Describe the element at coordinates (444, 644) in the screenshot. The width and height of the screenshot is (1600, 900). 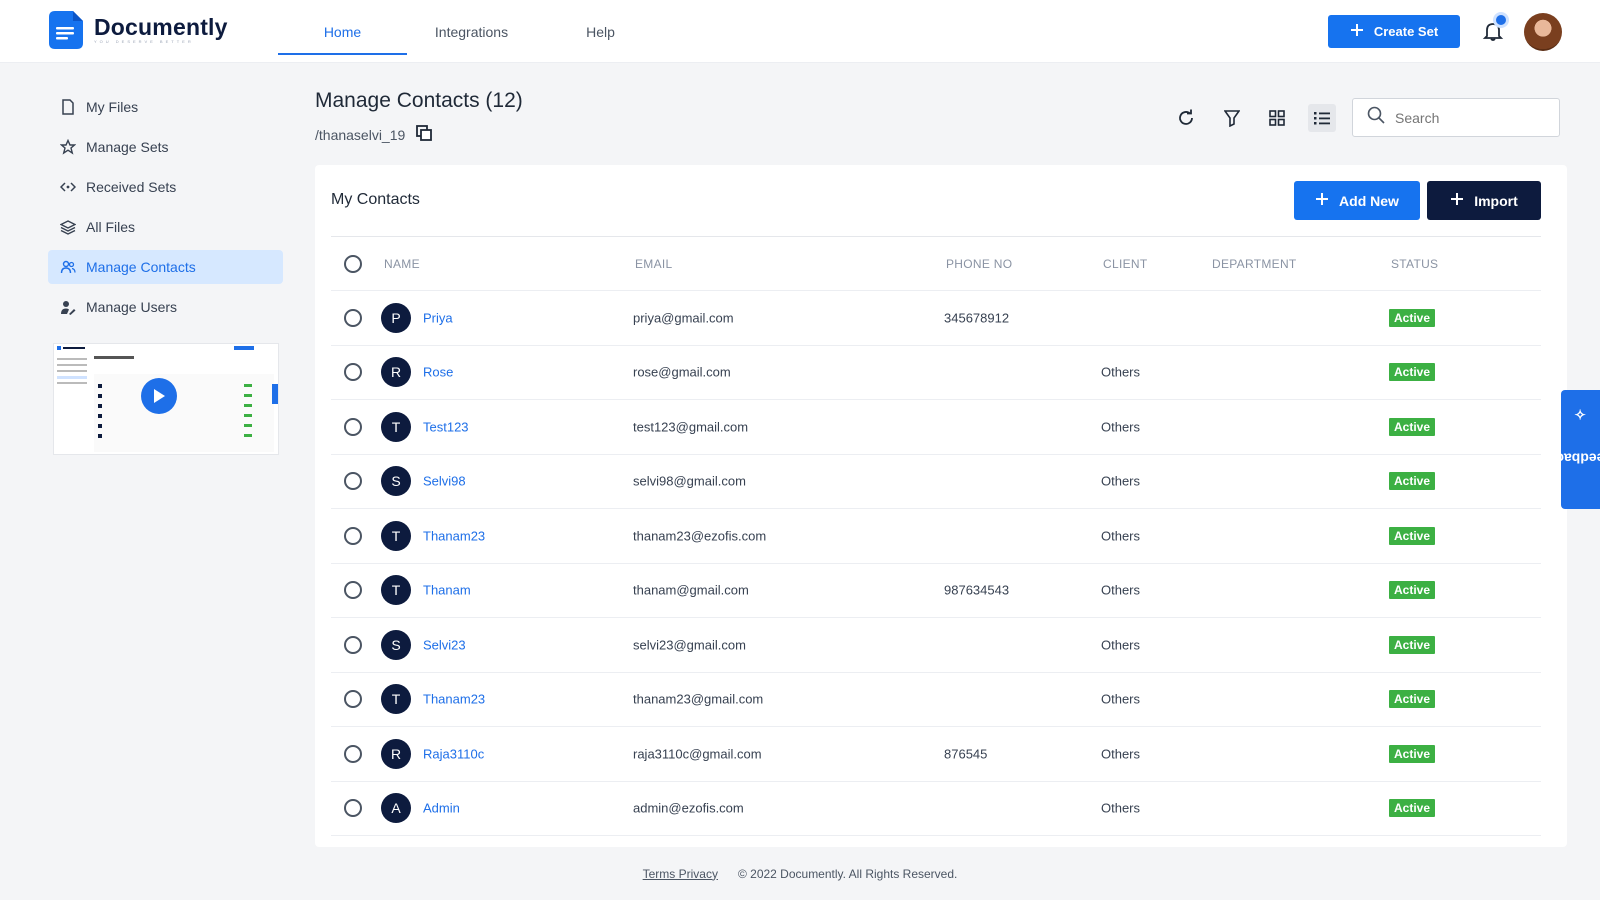
I see `contact-name-link: Selvi23` at that location.